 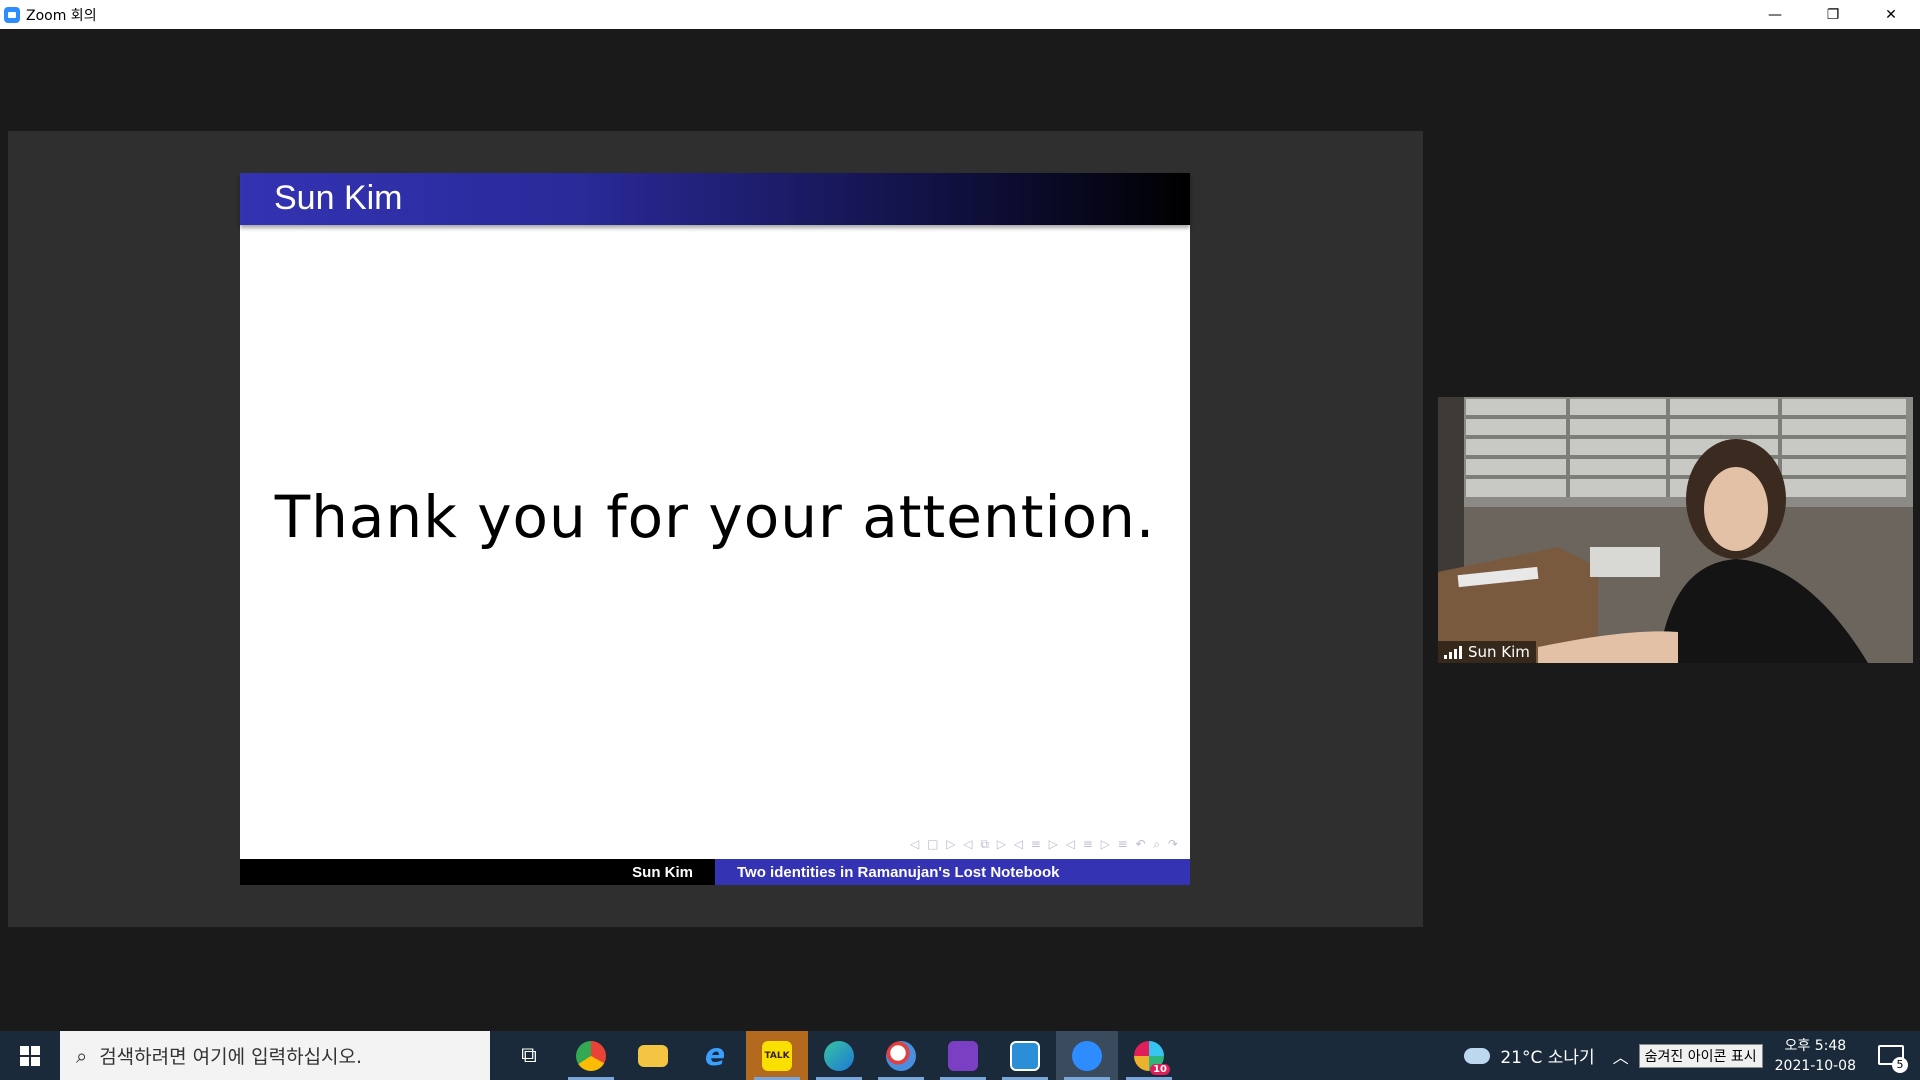 I want to click on visual-studio-icon, so click(x=963, y=1055).